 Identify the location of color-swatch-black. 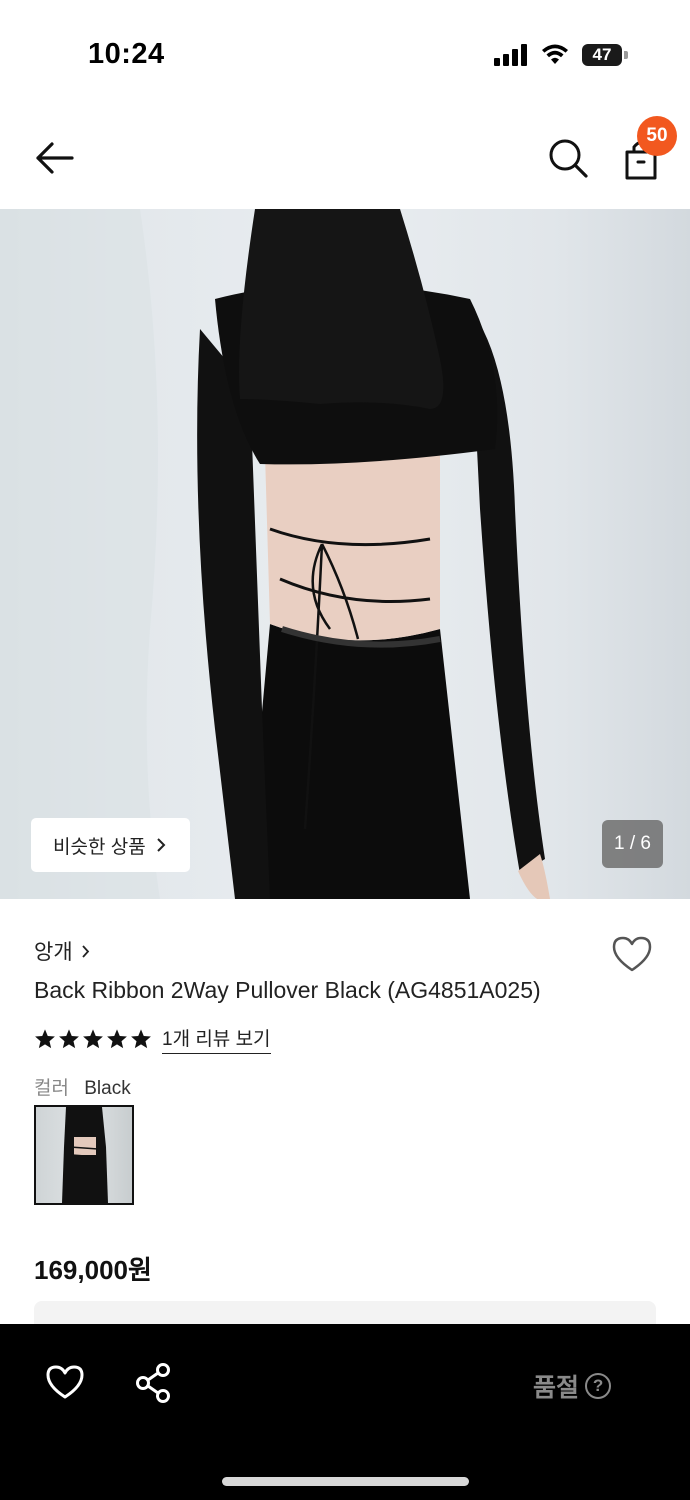
(84, 1155).